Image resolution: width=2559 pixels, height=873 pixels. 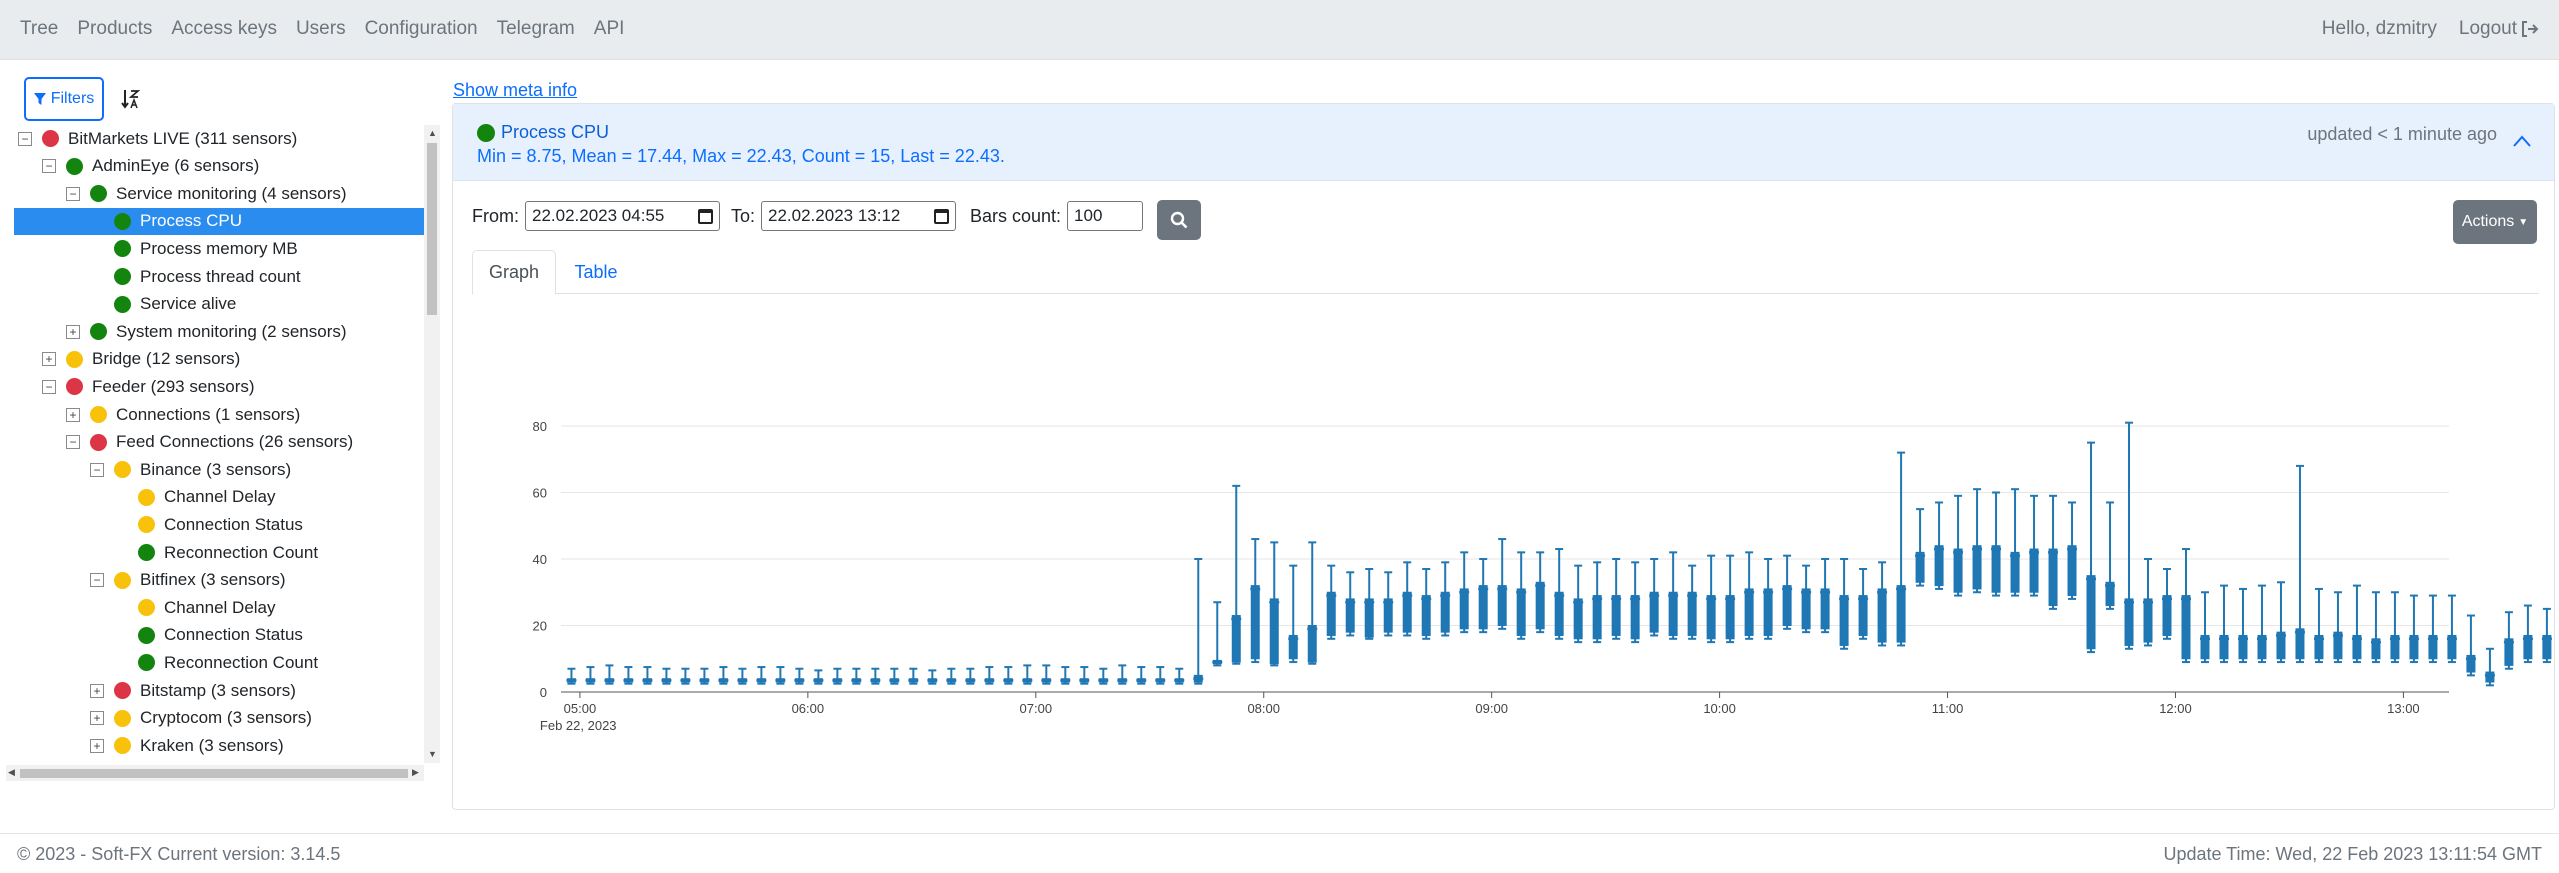 What do you see at coordinates (415, 772) in the screenshot?
I see `scroll-right-arrow-icon: ▶` at bounding box center [415, 772].